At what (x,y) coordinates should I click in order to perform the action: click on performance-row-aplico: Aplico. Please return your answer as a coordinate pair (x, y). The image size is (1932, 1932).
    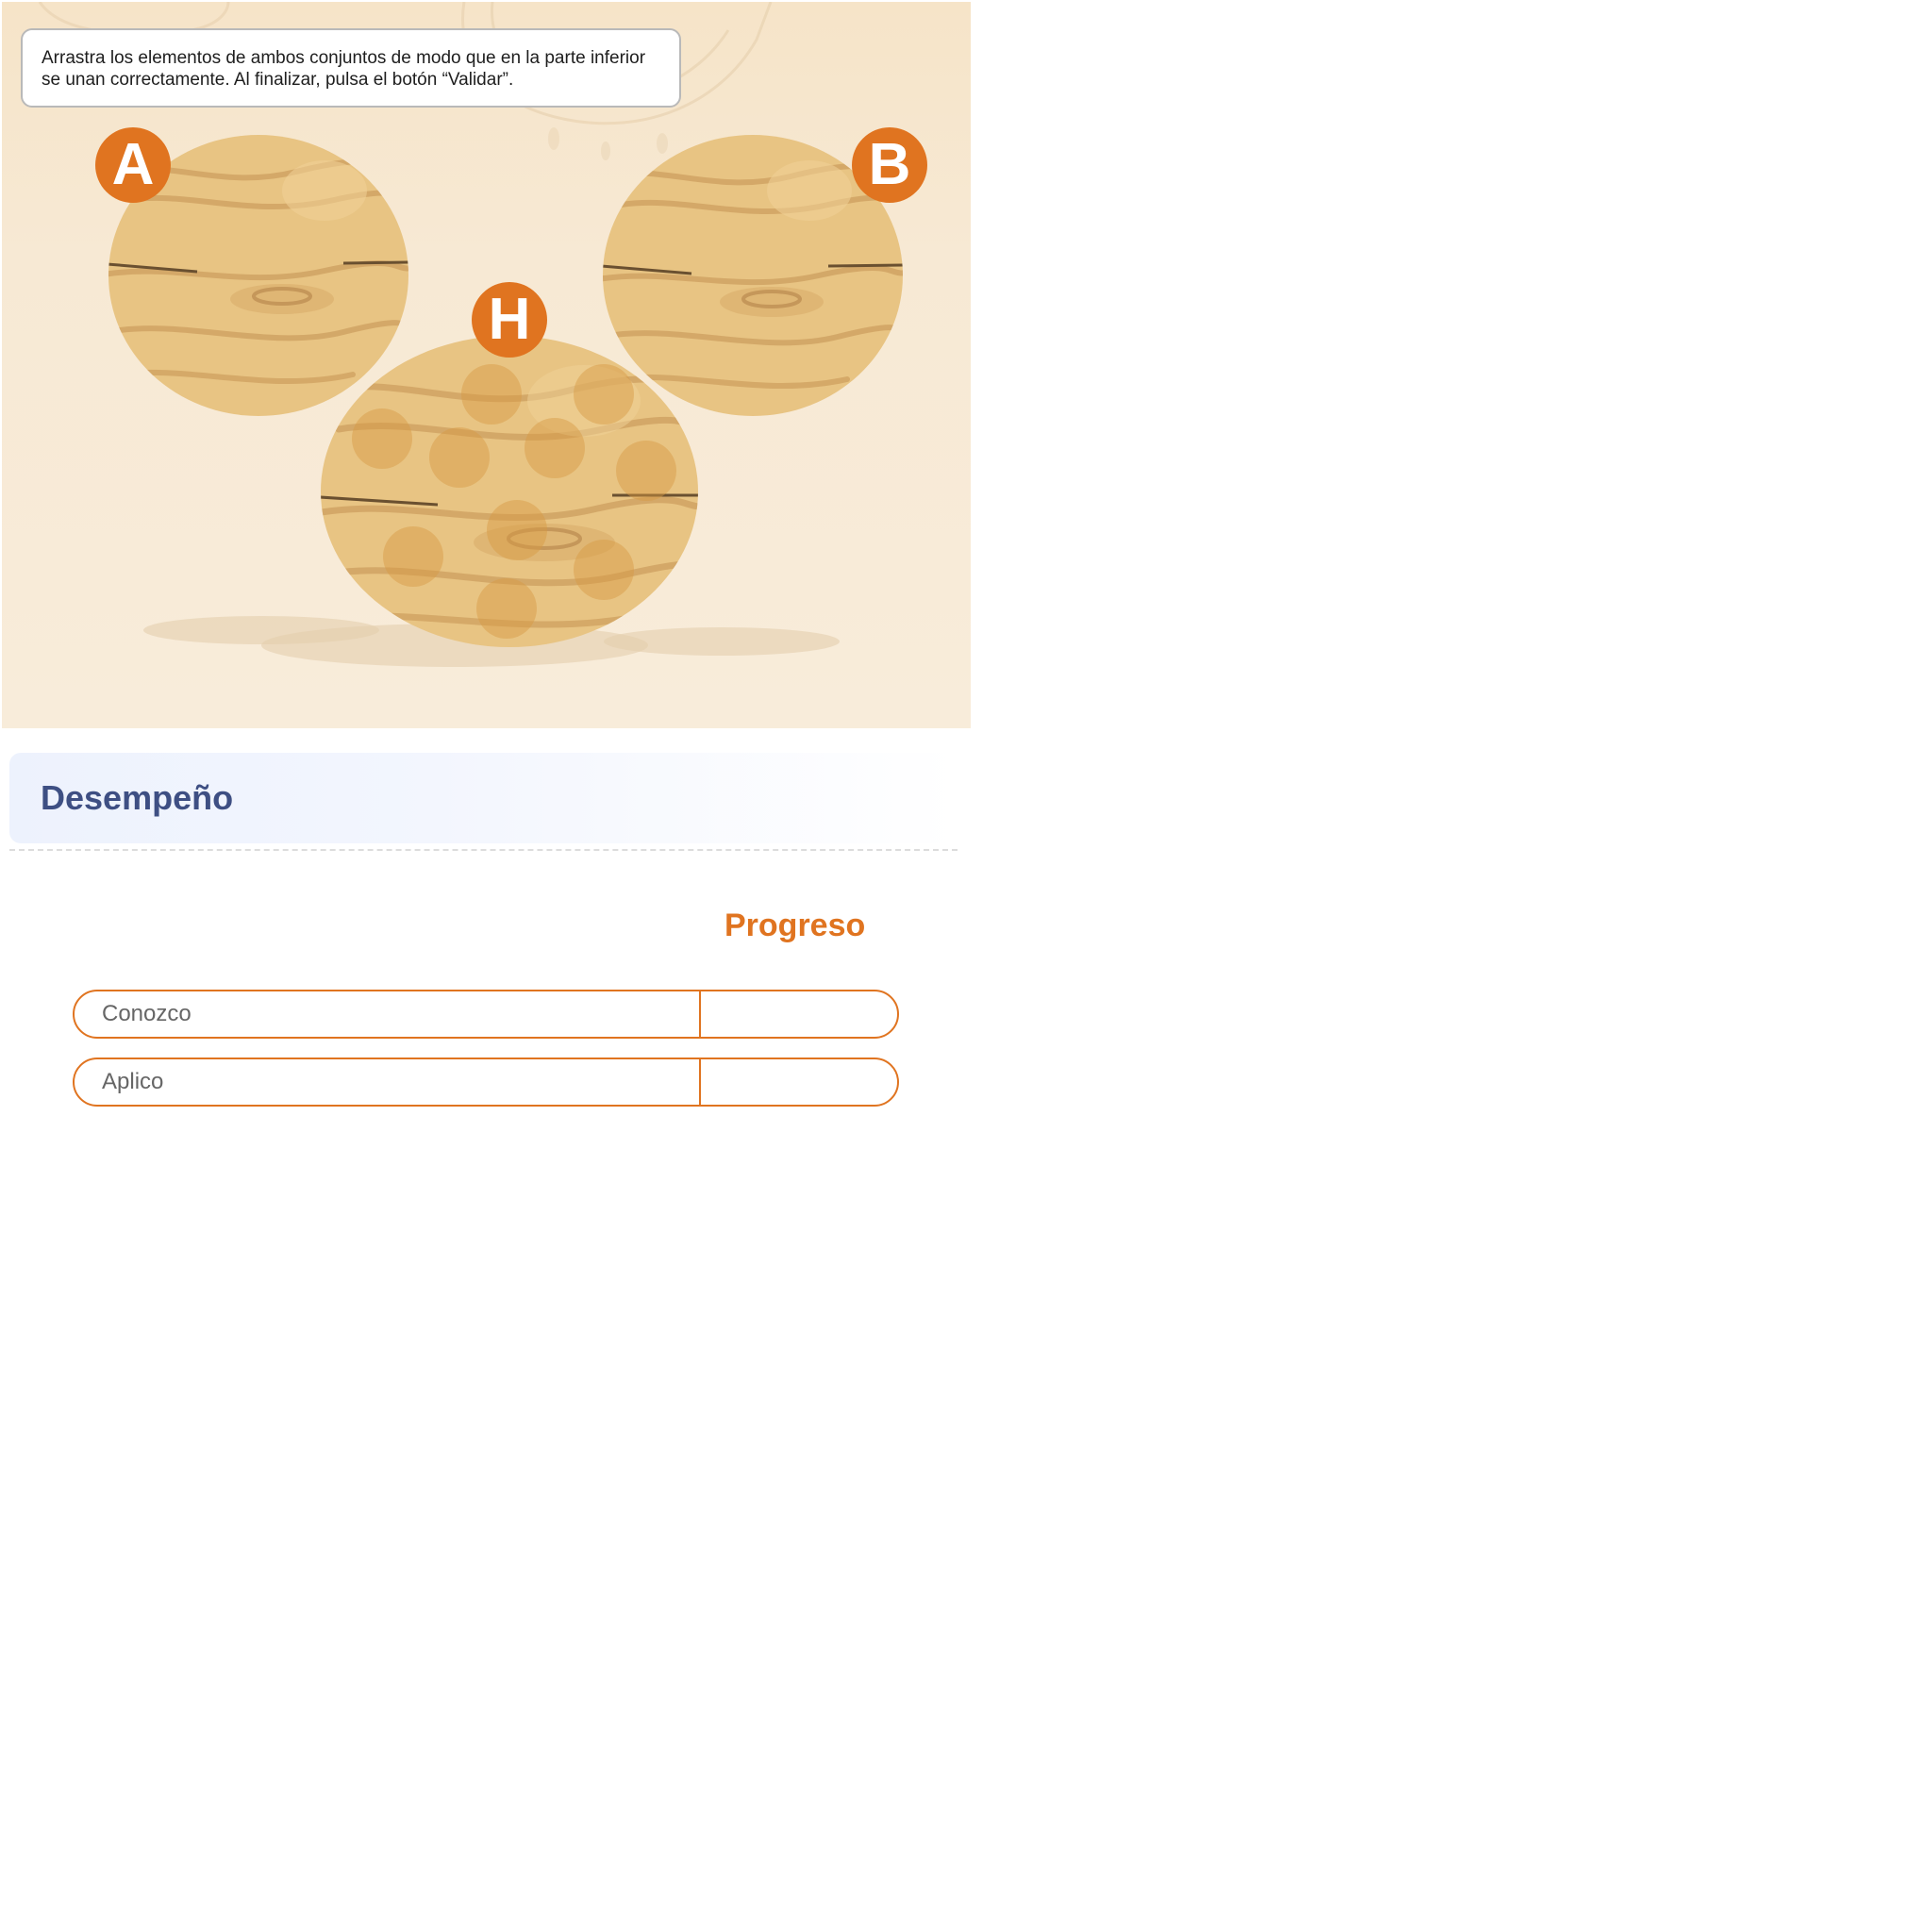
    Looking at the image, I should click on (486, 1082).